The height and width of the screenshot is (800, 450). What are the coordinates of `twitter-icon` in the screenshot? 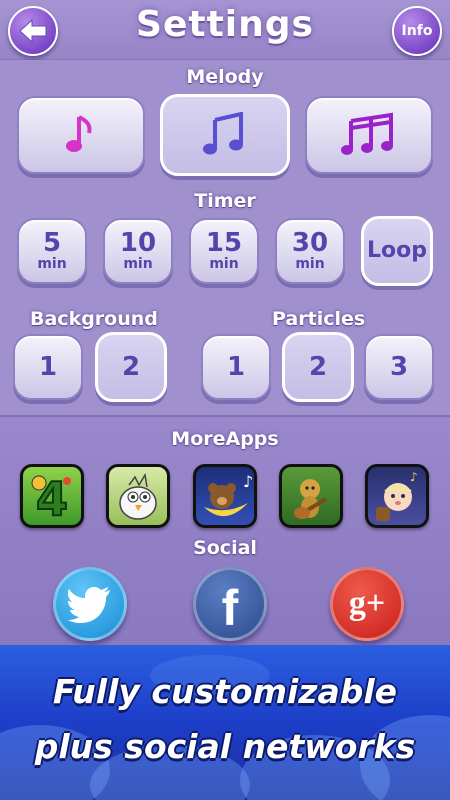 It's located at (89, 605).